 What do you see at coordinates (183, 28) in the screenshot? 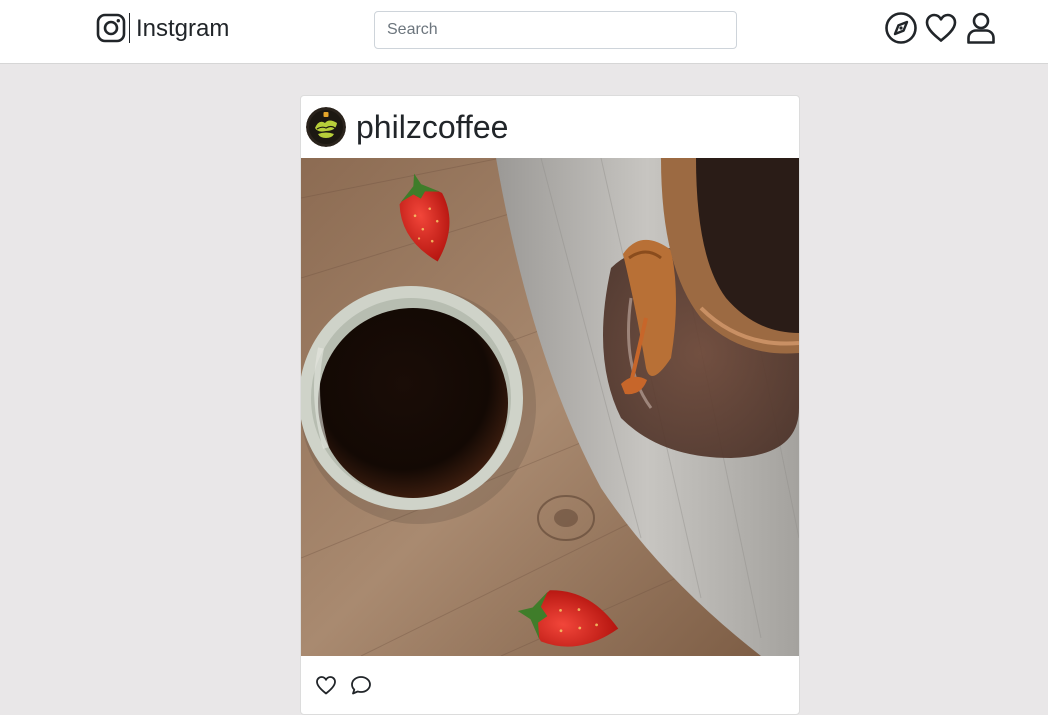
I see `brand-name: Instgram` at bounding box center [183, 28].